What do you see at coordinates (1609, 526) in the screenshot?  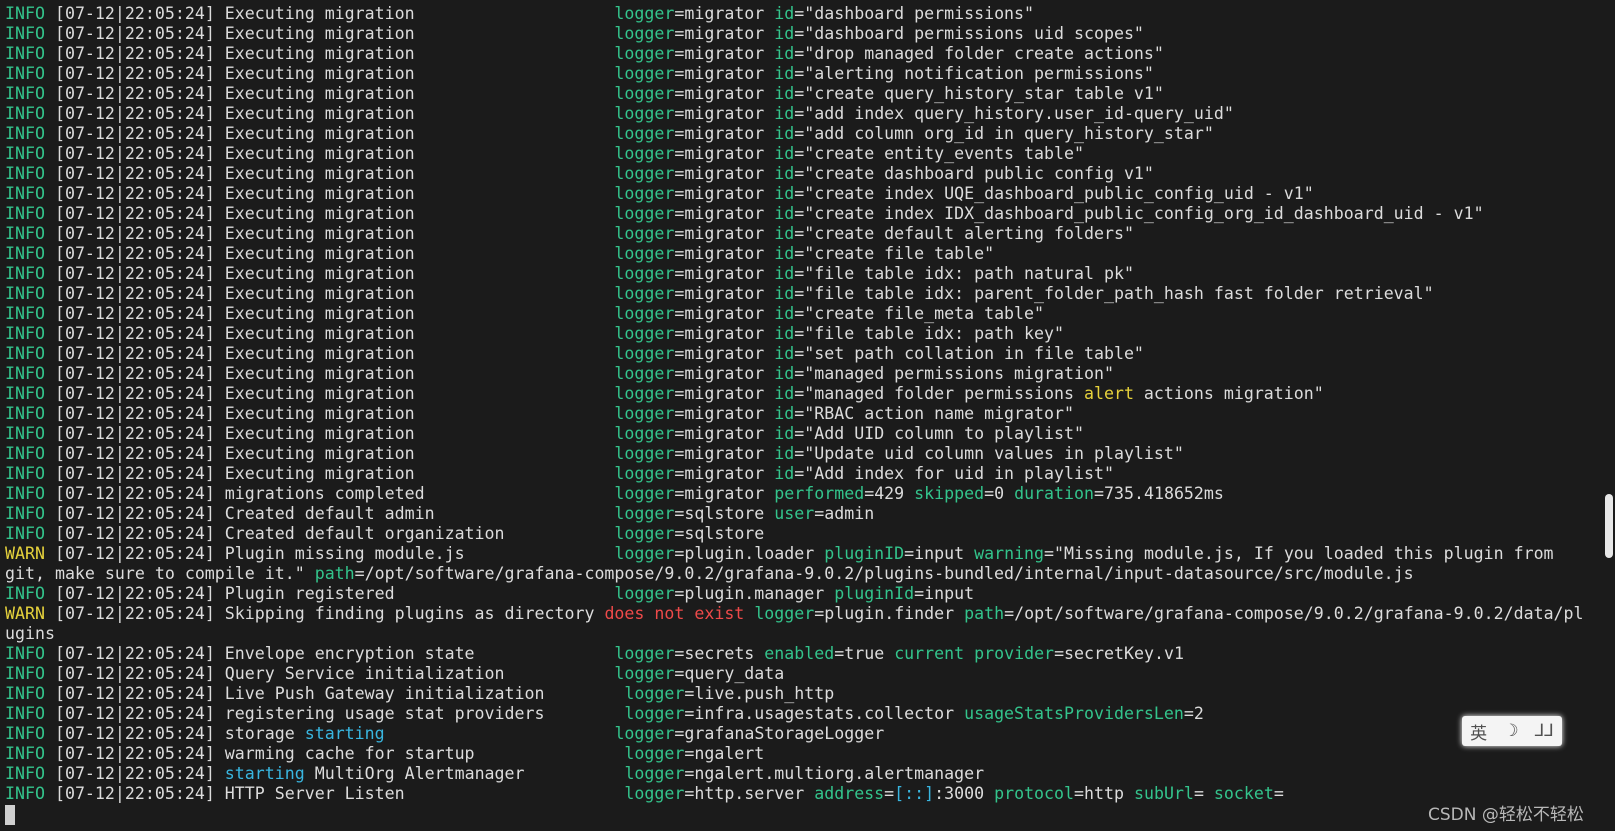 I see `scrollbar-thumb` at bounding box center [1609, 526].